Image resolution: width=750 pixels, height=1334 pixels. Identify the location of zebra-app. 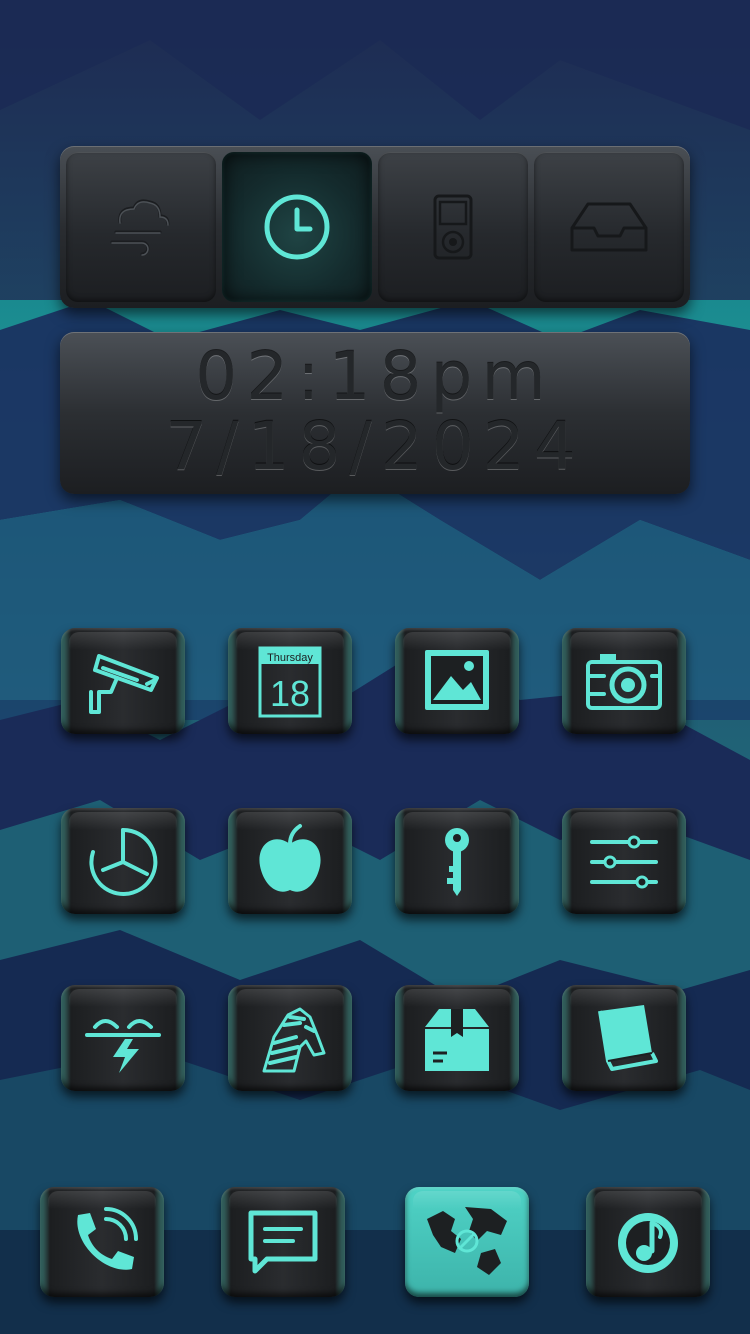
(290, 1038).